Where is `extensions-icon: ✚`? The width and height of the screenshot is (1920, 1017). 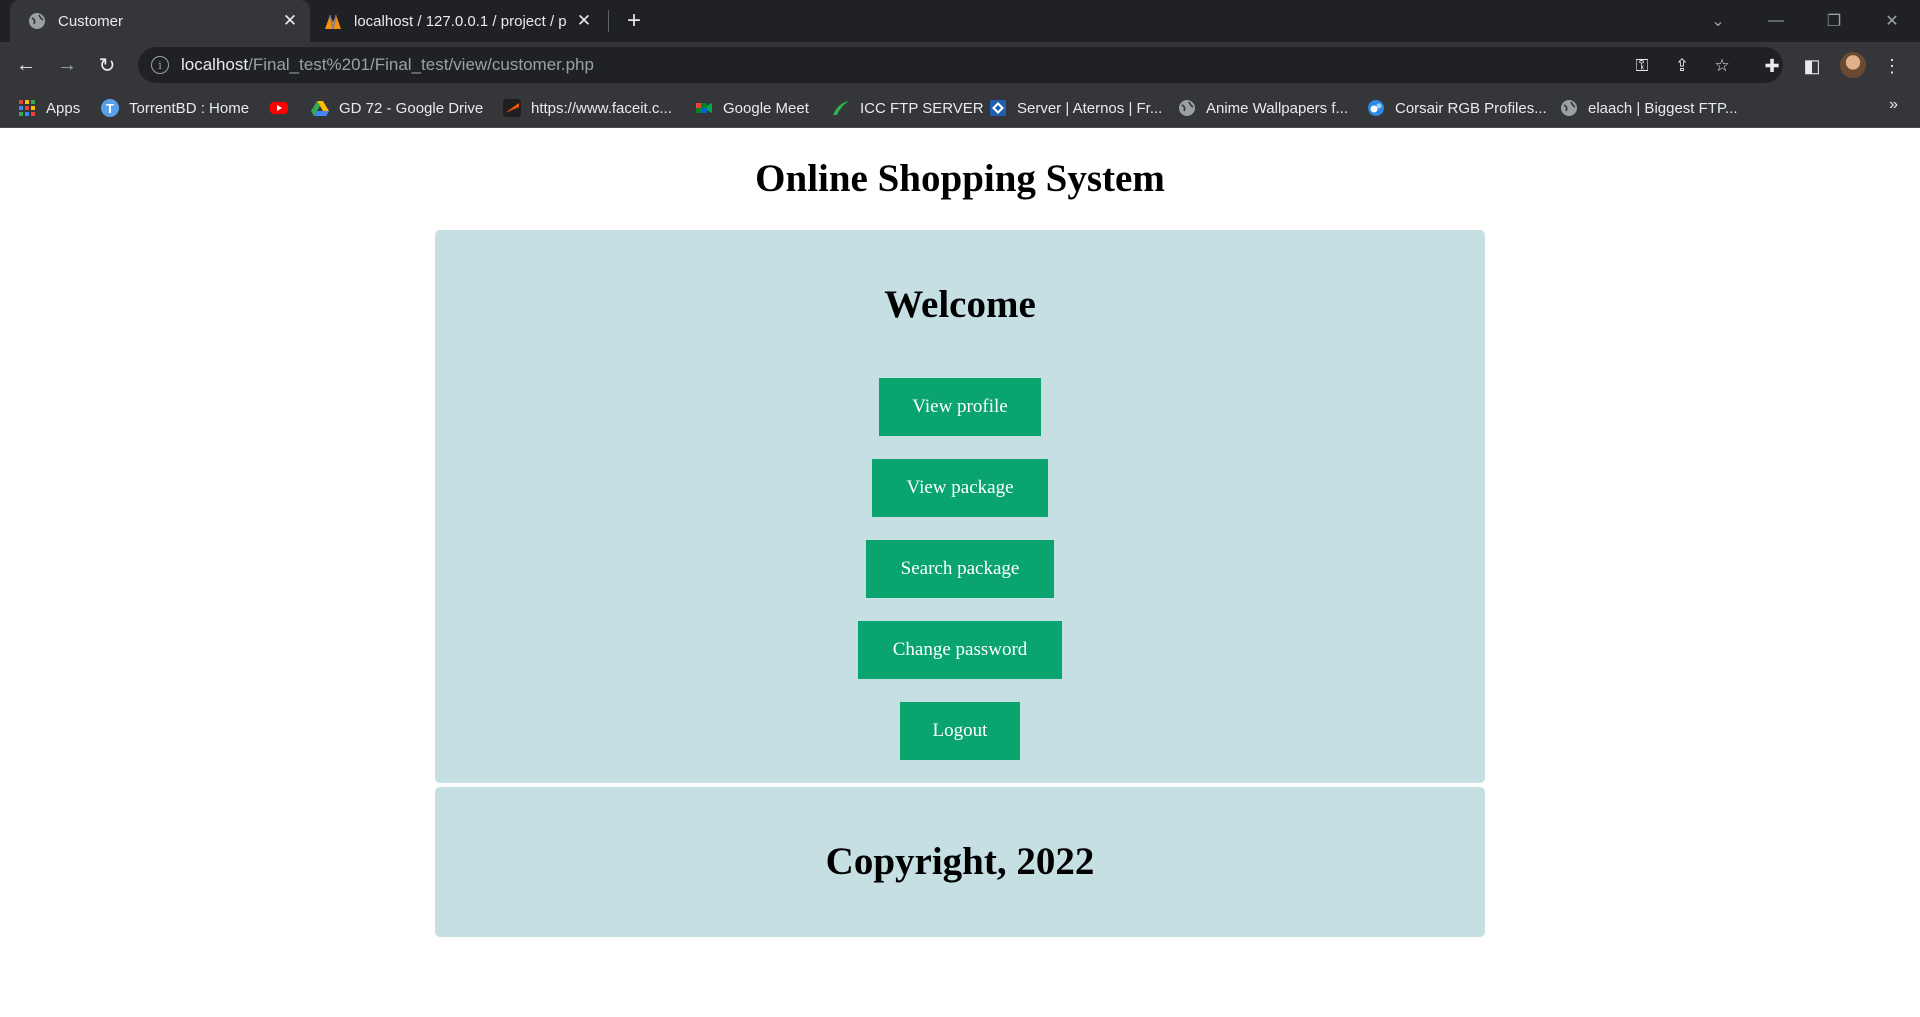 extensions-icon: ✚ is located at coordinates (1772, 66).